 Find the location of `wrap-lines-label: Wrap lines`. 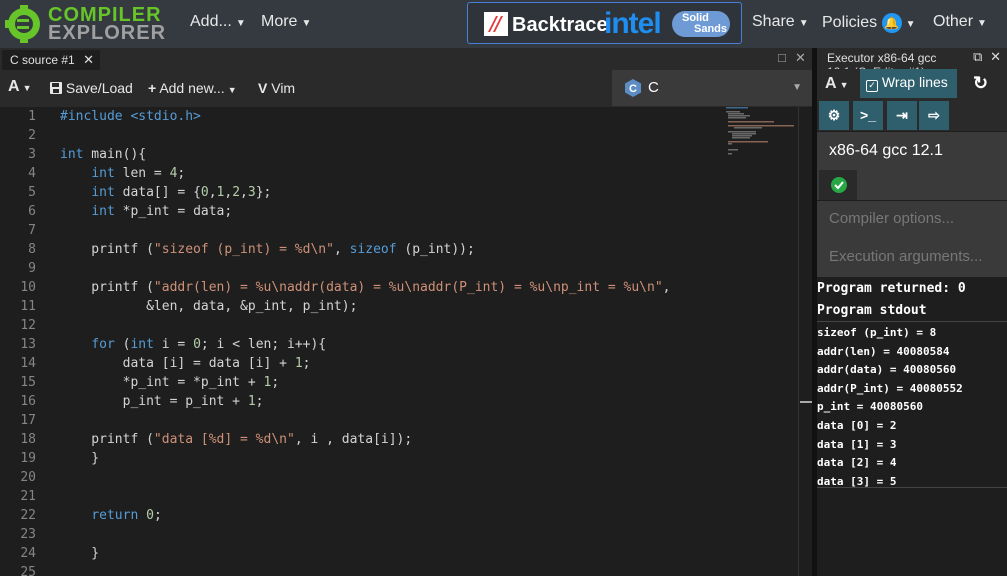

wrap-lines-label: Wrap lines is located at coordinates (914, 82).